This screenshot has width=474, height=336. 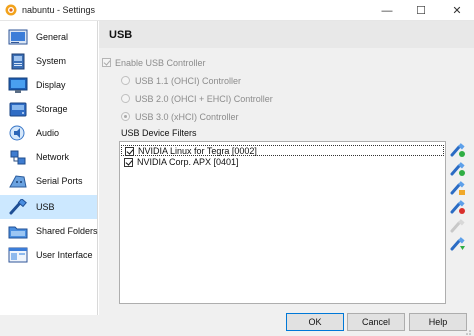 I want to click on add-empty-filter-icon, so click(x=458, y=150).